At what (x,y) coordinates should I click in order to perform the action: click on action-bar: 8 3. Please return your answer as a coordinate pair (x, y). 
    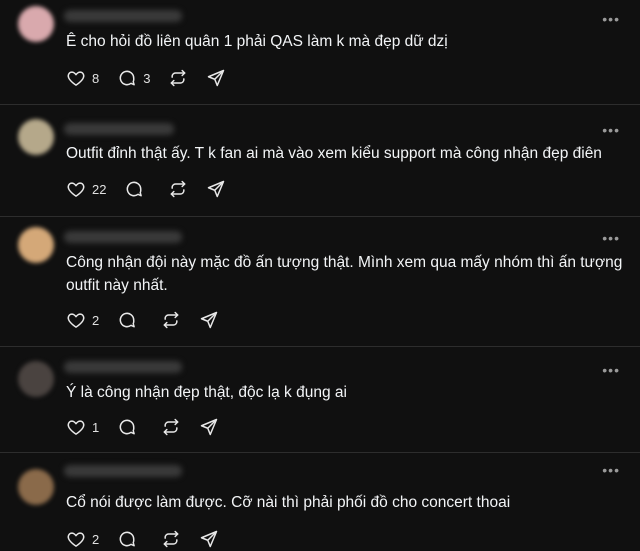
    Looking at the image, I should click on (155, 78).